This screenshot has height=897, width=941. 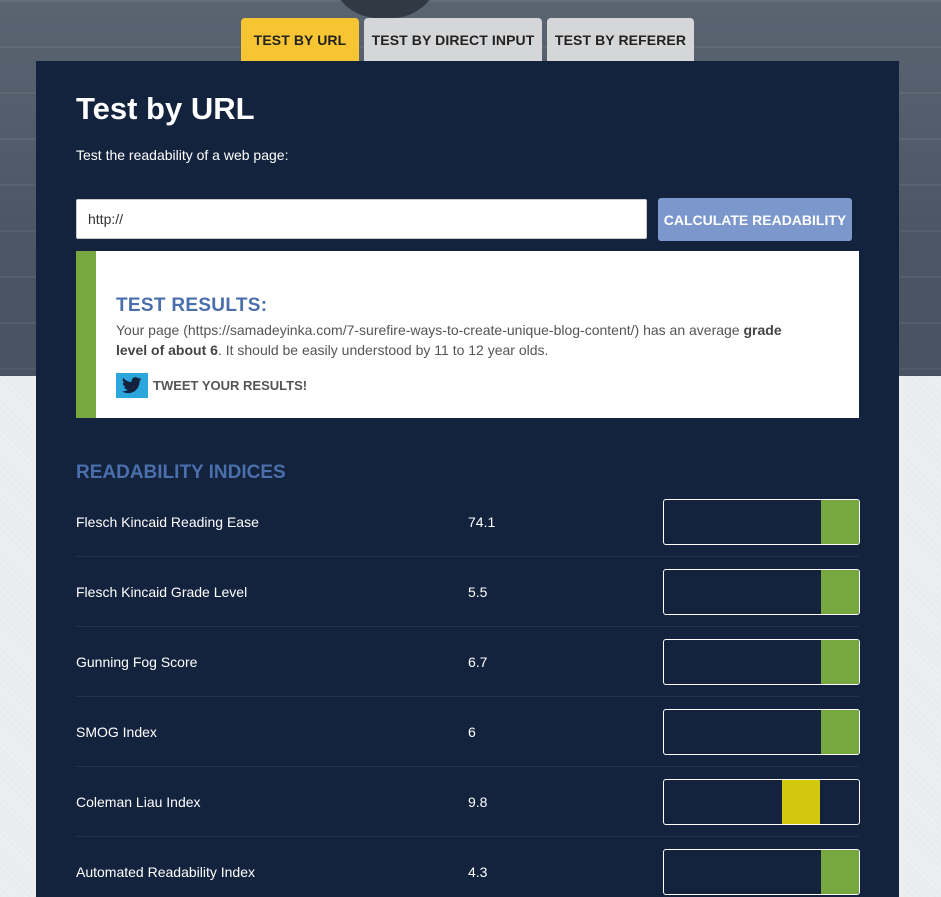 What do you see at coordinates (165, 108) in the screenshot?
I see `page-title: Test by URL` at bounding box center [165, 108].